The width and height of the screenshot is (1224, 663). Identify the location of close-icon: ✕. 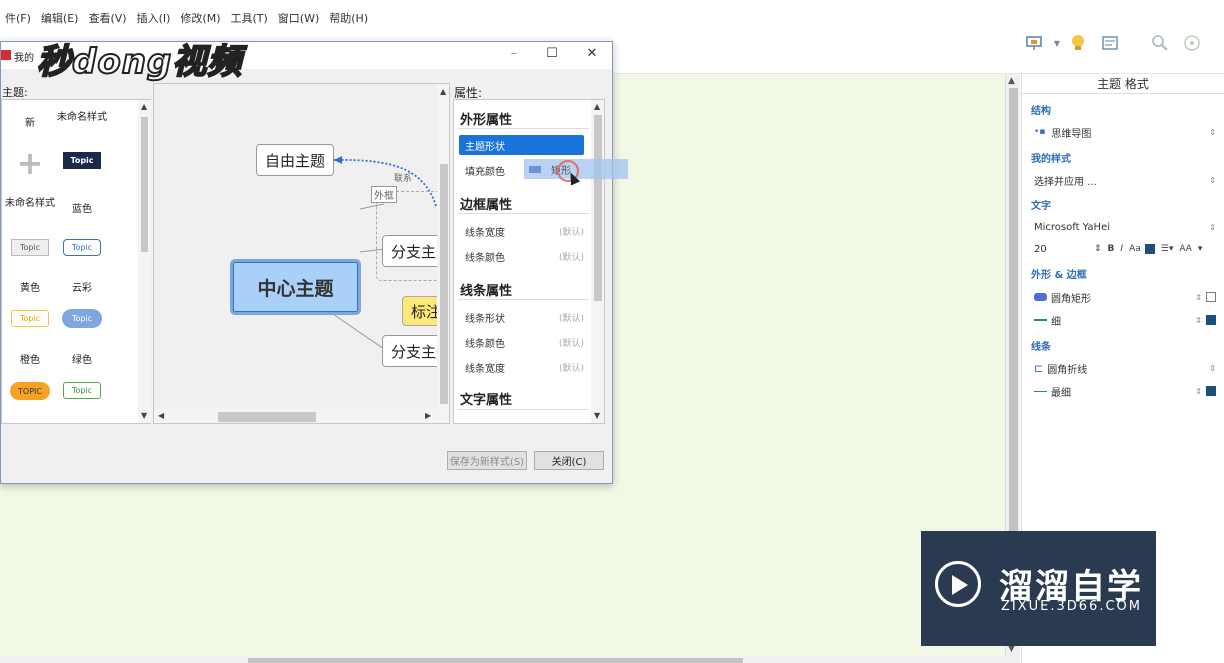
(592, 56).